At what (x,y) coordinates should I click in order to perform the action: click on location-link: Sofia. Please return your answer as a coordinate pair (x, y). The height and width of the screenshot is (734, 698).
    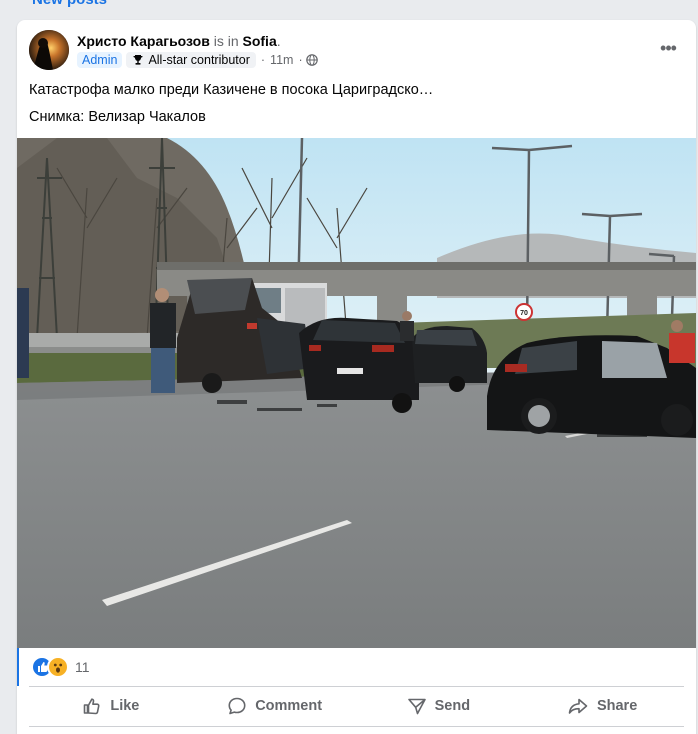
    Looking at the image, I should click on (260, 41).